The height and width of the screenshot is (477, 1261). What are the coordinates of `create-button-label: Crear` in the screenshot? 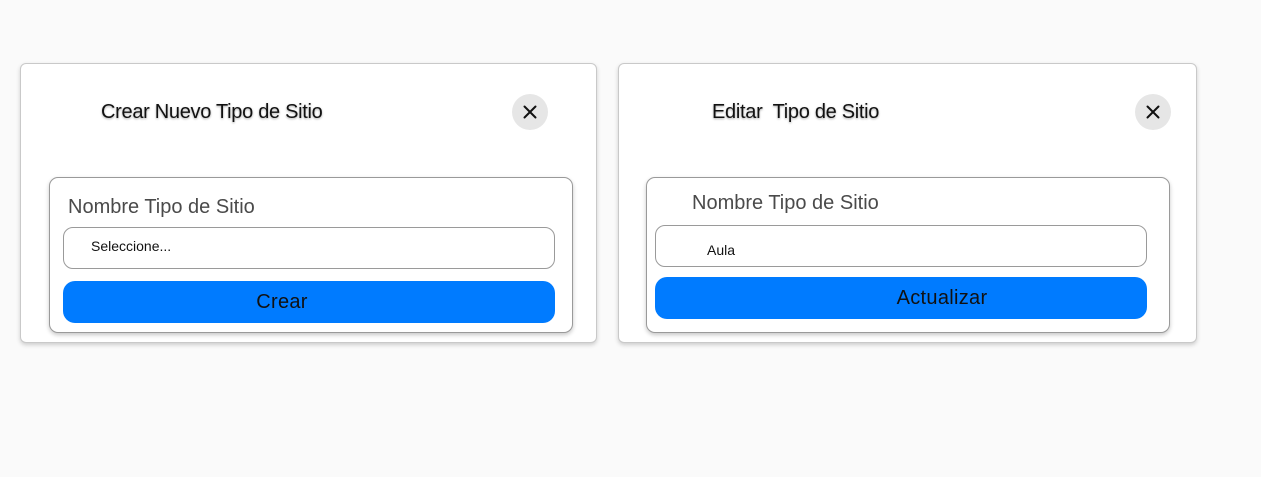 It's located at (282, 301).